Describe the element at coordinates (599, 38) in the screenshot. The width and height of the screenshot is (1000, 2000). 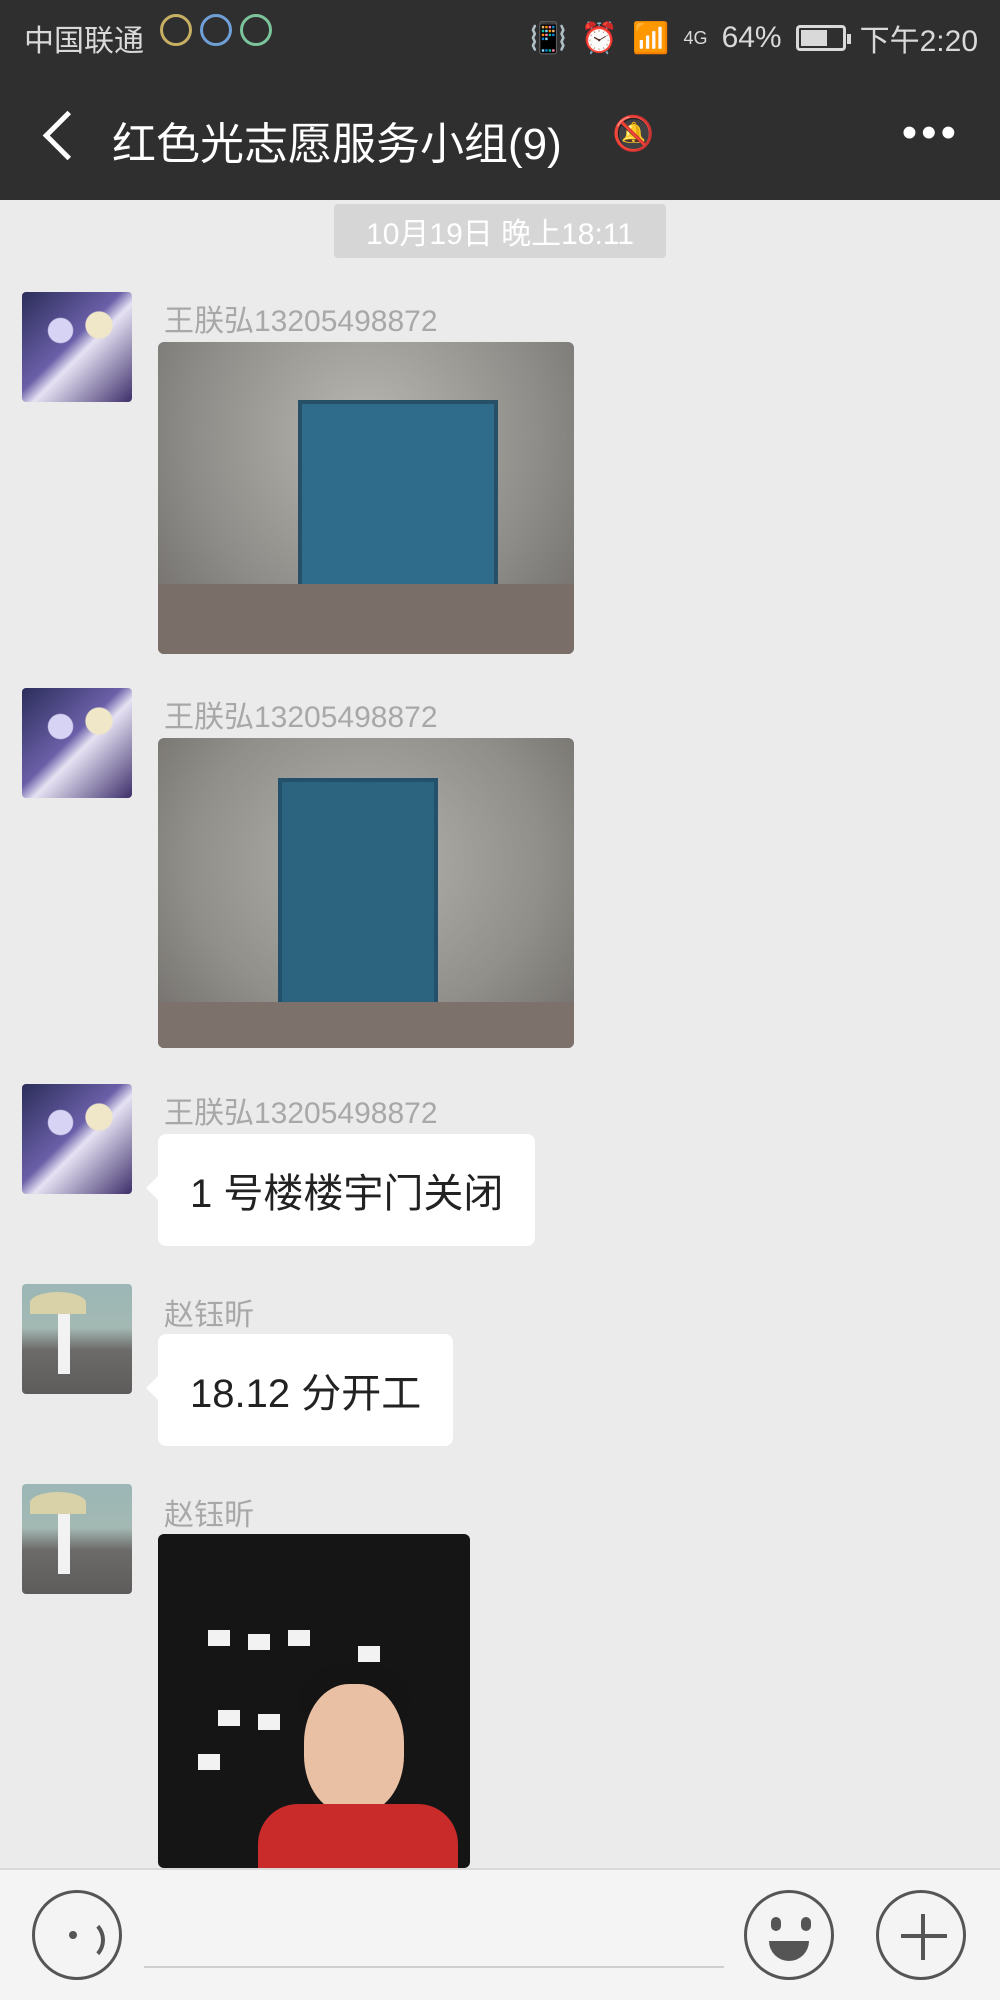
I see `alarm-icon: ⏰` at that location.